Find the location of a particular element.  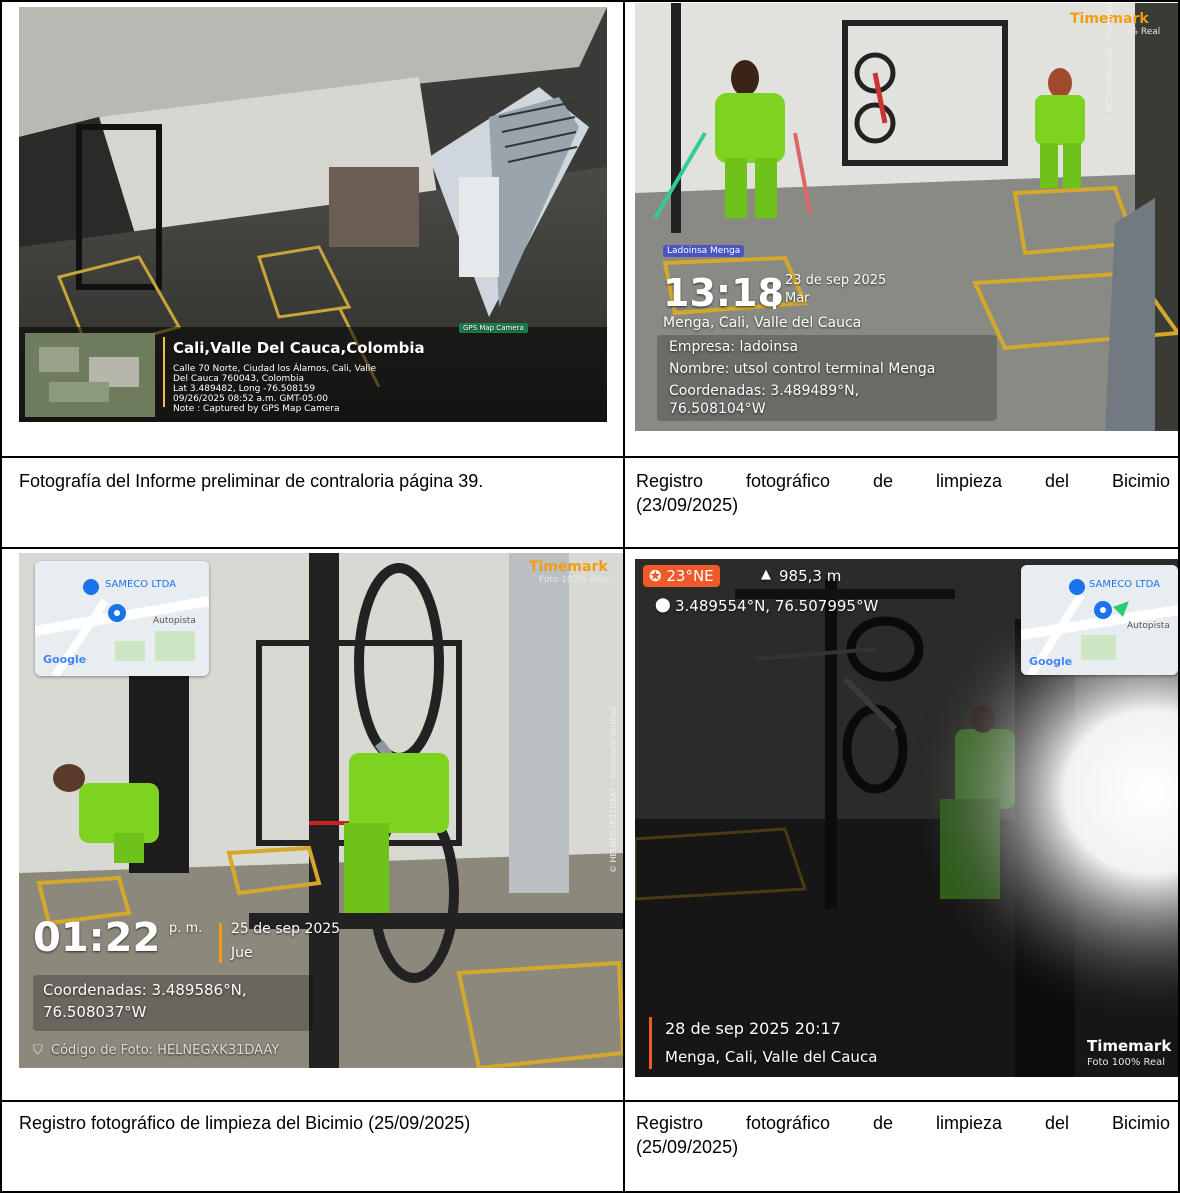

photo3-coord-2: 76.508037°W is located at coordinates (95, 1012).